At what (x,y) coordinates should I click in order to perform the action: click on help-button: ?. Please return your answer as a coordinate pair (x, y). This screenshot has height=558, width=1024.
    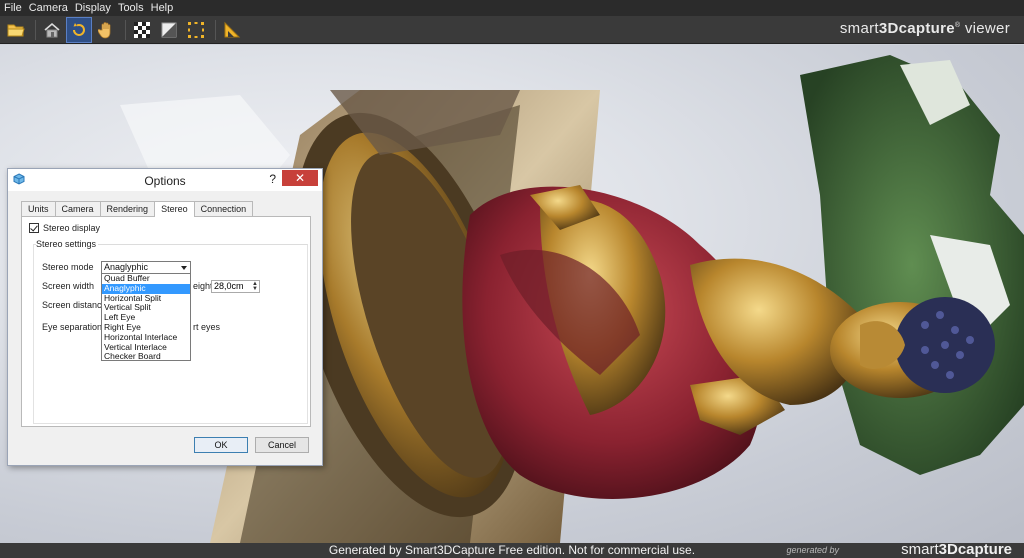
    Looking at the image, I should click on (272, 179).